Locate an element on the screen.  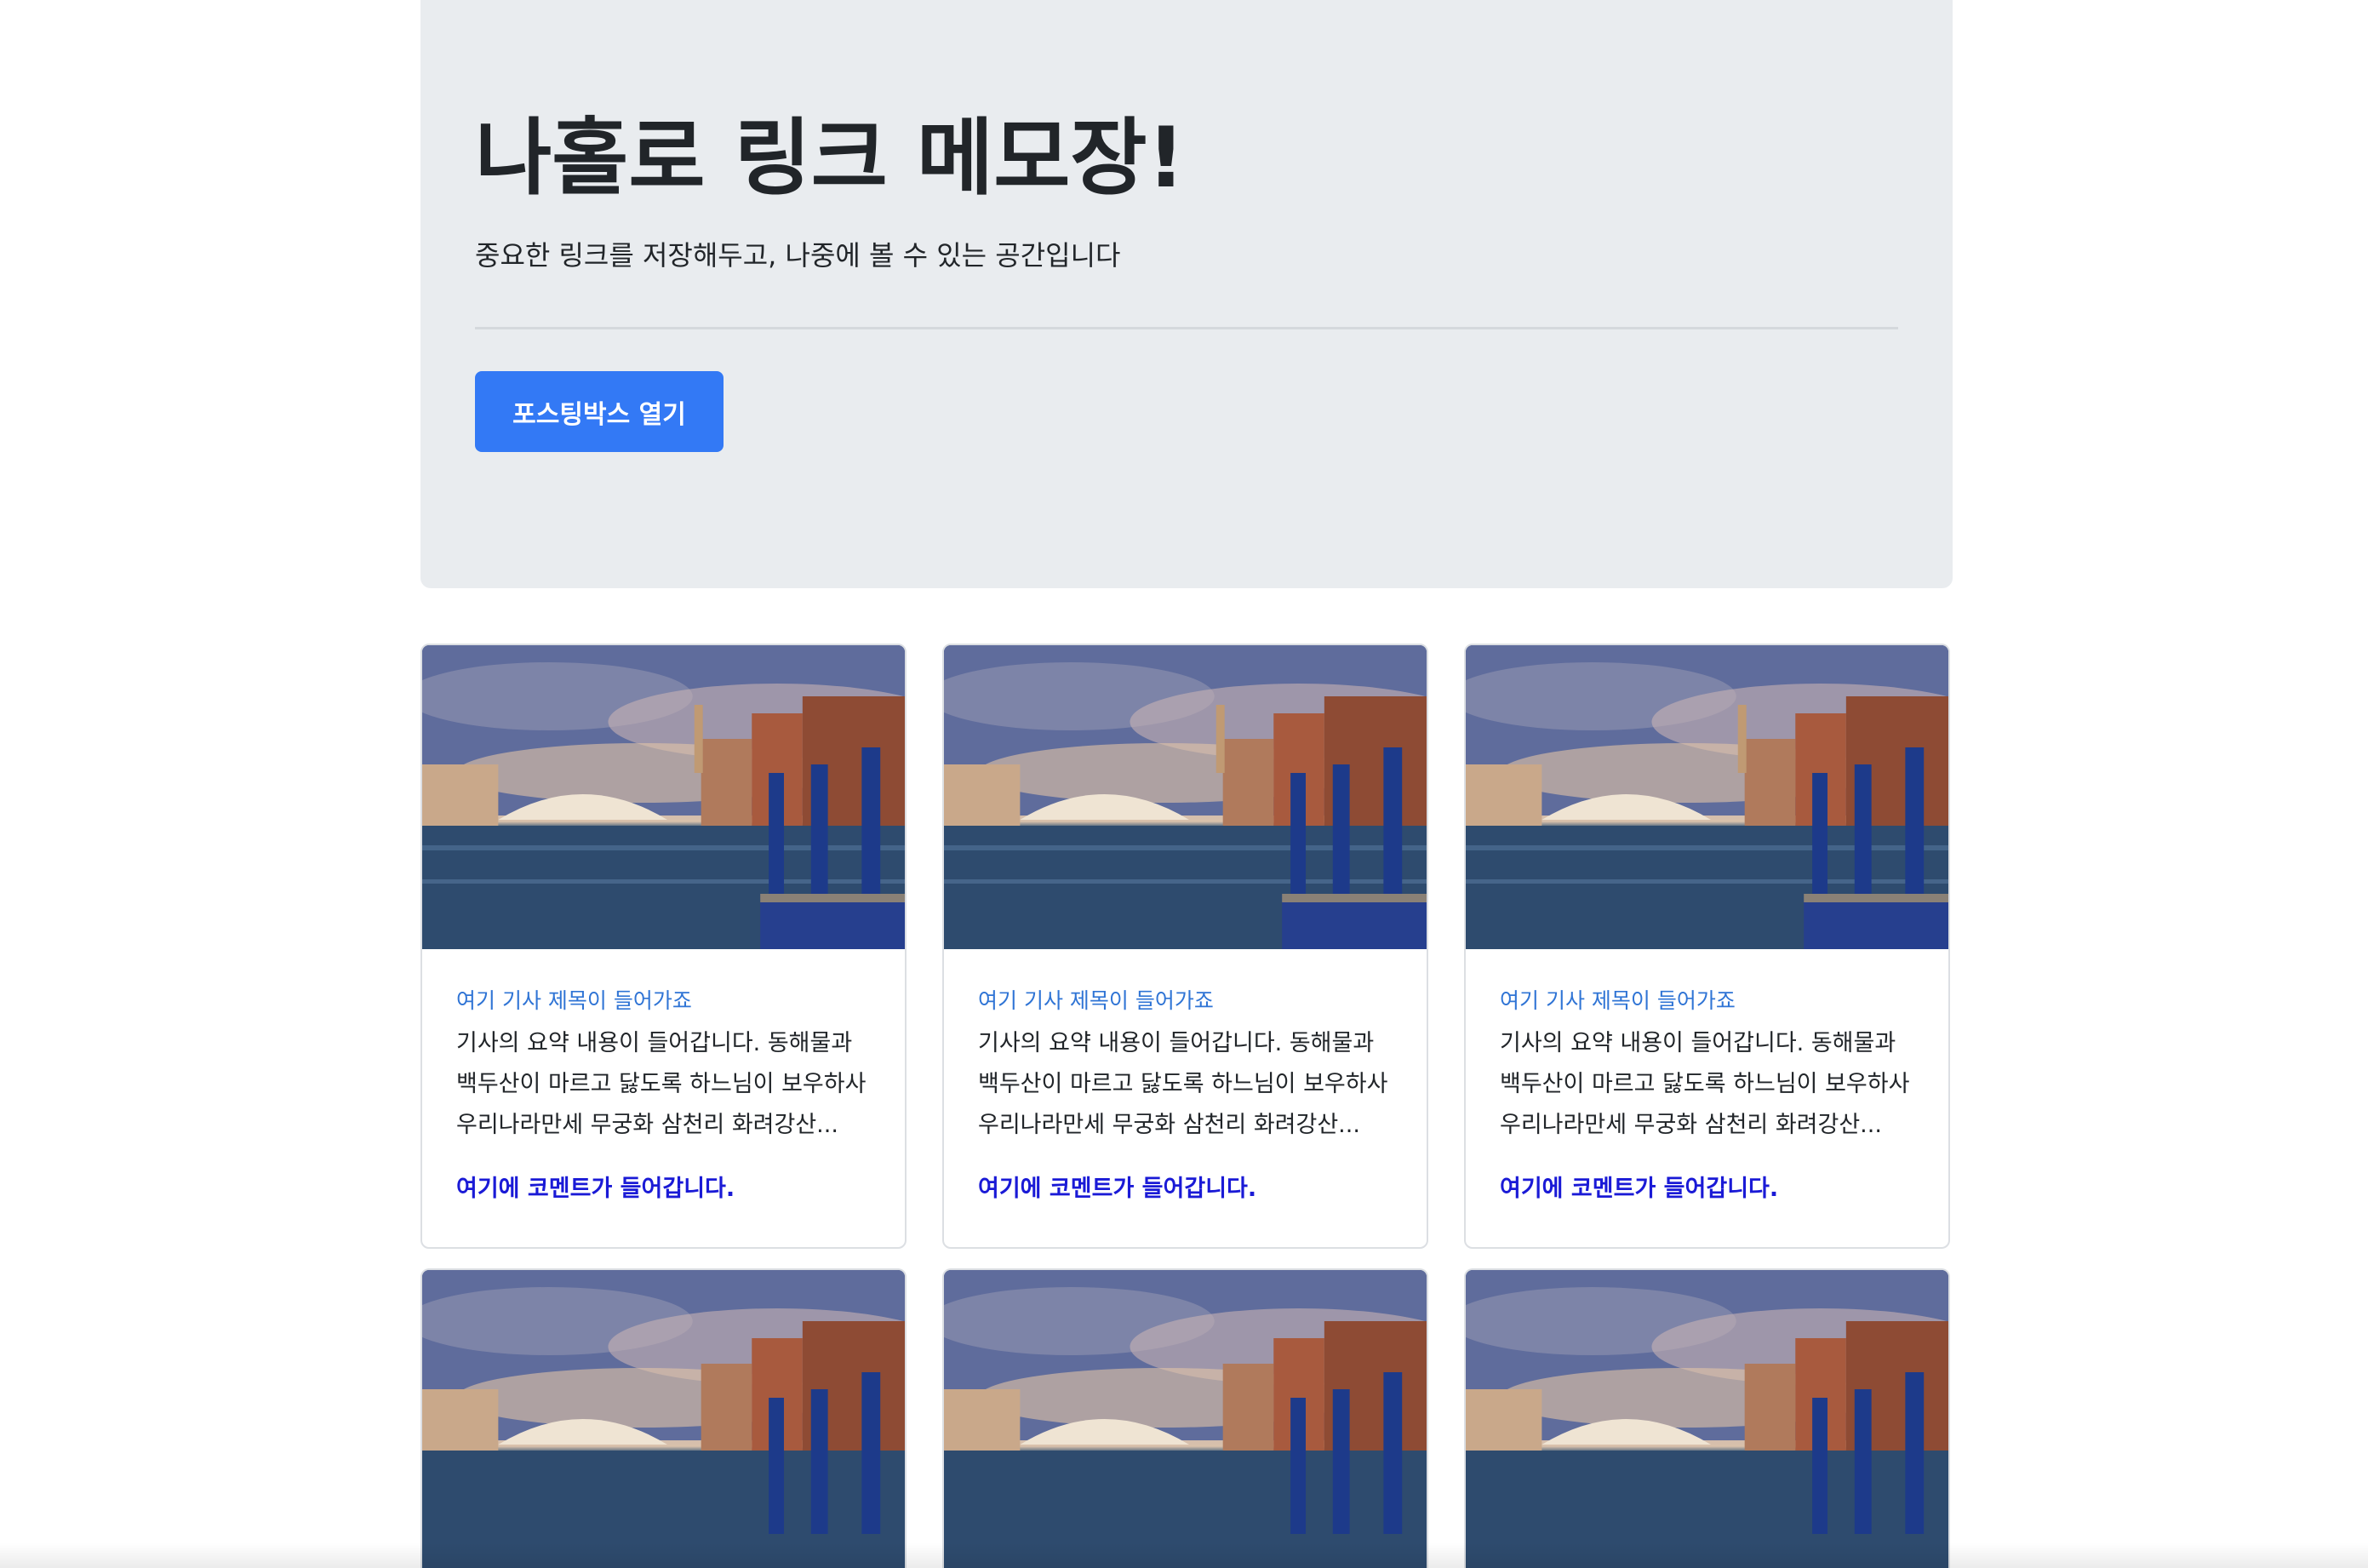
page-title: 나홀로 링크 메모장! is located at coordinates (831, 158).